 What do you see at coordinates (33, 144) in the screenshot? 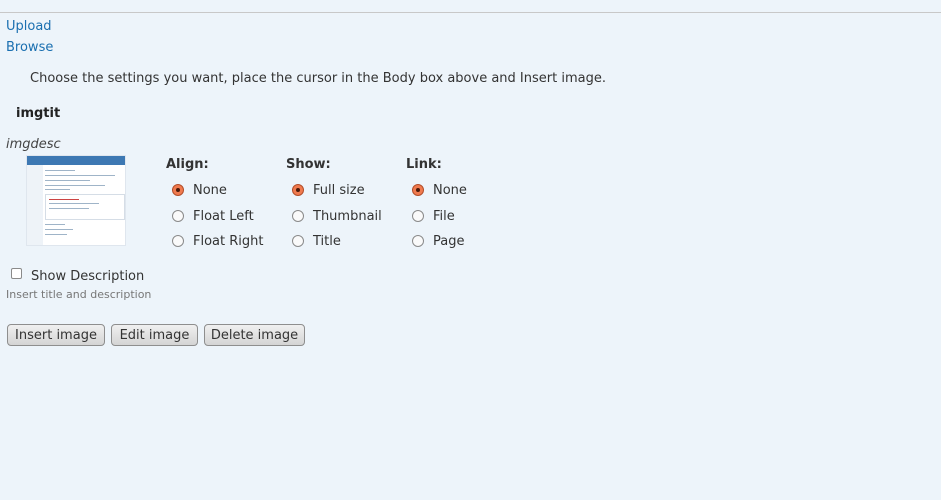
I see `image-description: imgdesc` at bounding box center [33, 144].